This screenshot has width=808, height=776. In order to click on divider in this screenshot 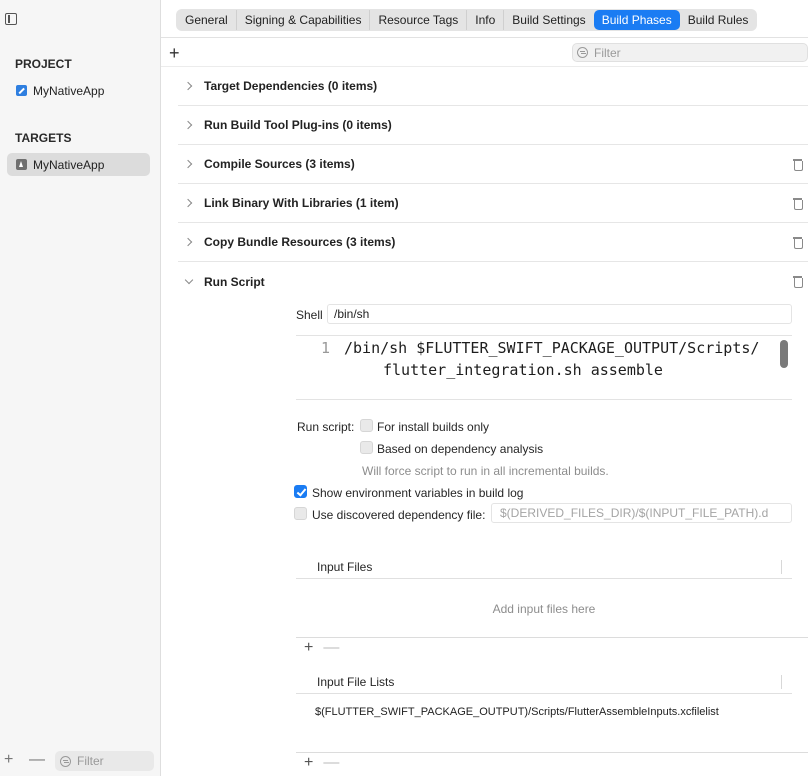, I will do `click(484, 37)`.